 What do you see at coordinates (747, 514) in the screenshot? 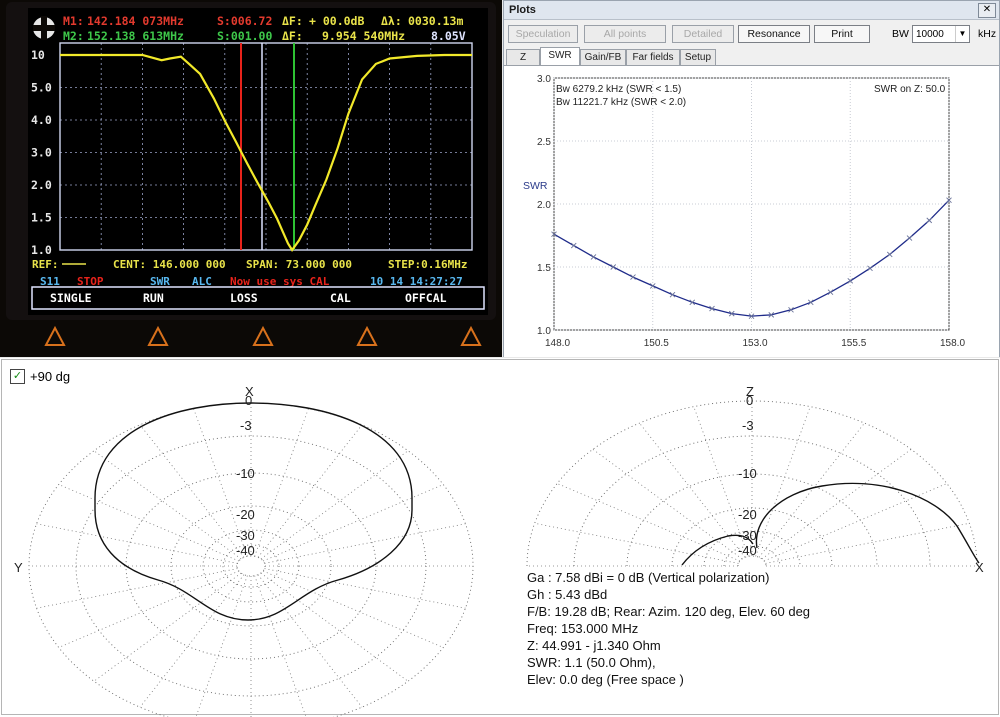
I see `ring-label: -20` at bounding box center [747, 514].